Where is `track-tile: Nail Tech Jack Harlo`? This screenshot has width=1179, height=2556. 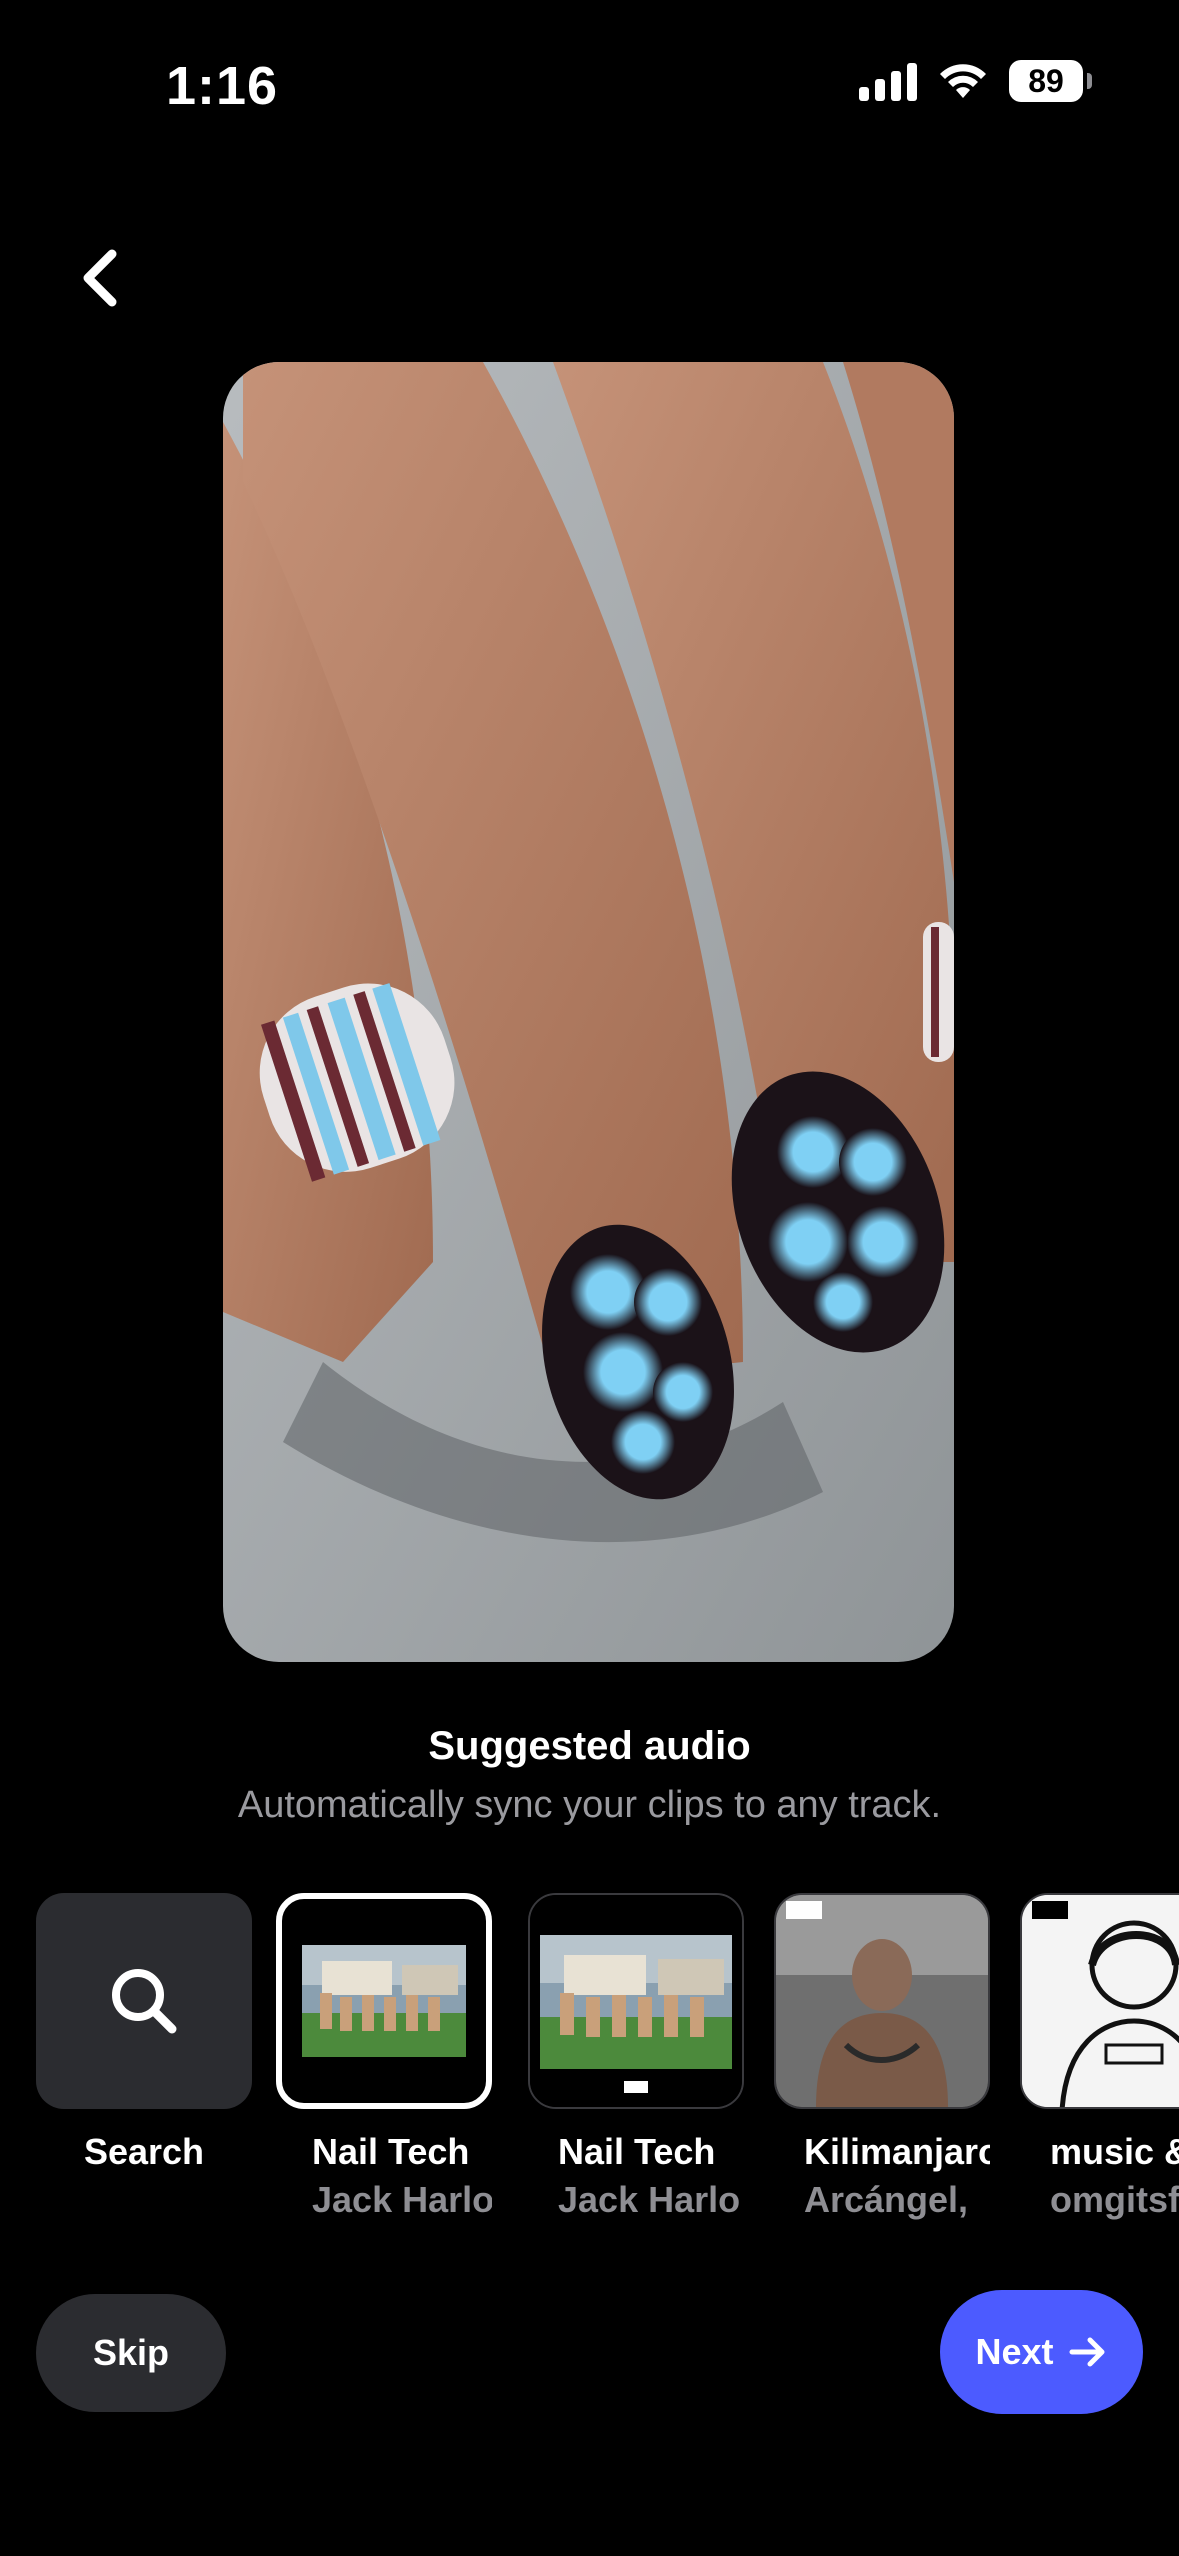 track-tile: Nail Tech Jack Harlo is located at coordinates (636, 2057).